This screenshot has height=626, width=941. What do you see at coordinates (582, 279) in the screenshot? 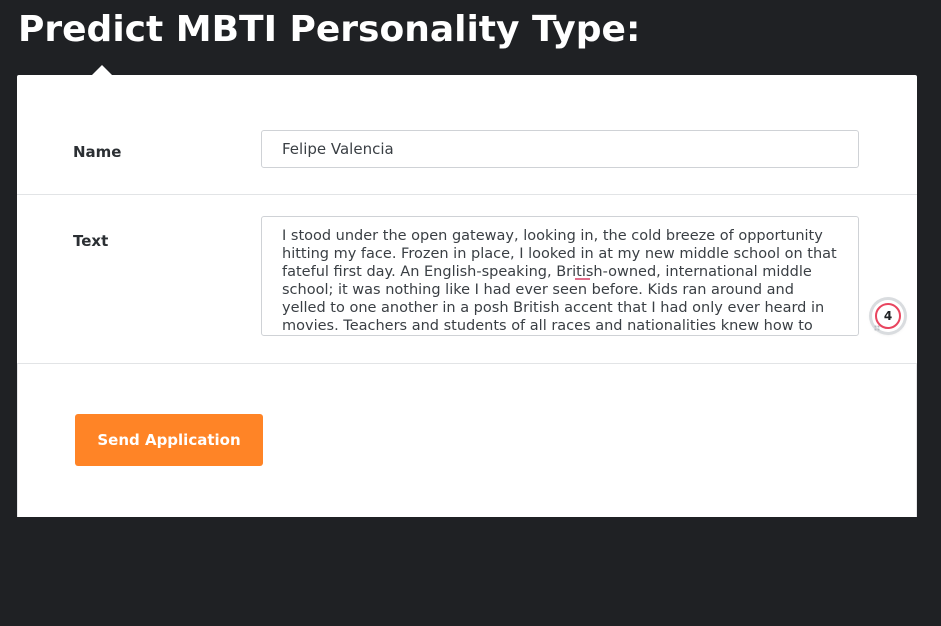
I see `spelling-underline` at bounding box center [582, 279].